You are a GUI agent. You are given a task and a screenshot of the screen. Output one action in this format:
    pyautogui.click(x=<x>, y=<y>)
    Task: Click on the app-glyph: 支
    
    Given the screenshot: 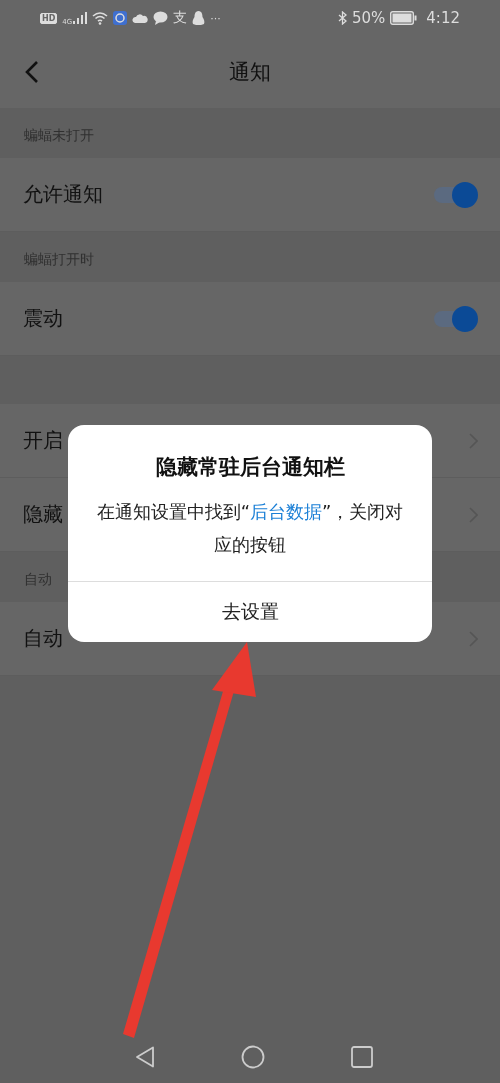 What is the action you would take?
    pyautogui.click(x=180, y=18)
    